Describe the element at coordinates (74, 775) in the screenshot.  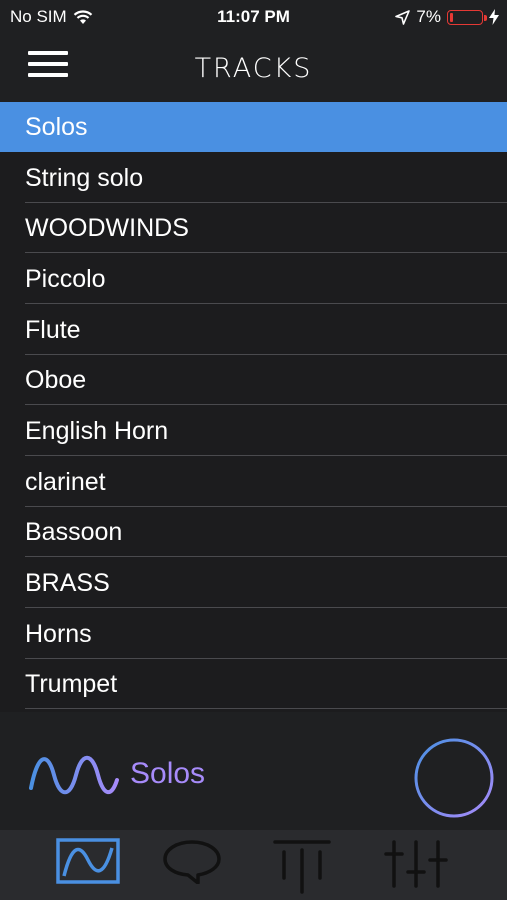
I see `sine-wave-icon` at that location.